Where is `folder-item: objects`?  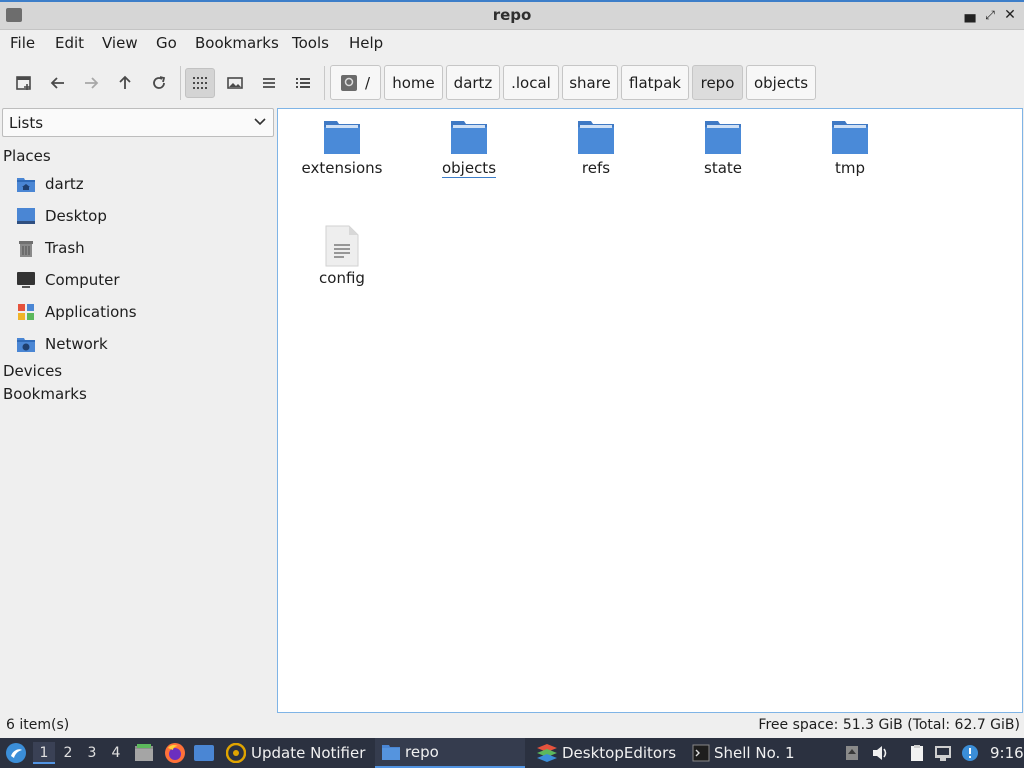 folder-item: objects is located at coordinates (469, 147).